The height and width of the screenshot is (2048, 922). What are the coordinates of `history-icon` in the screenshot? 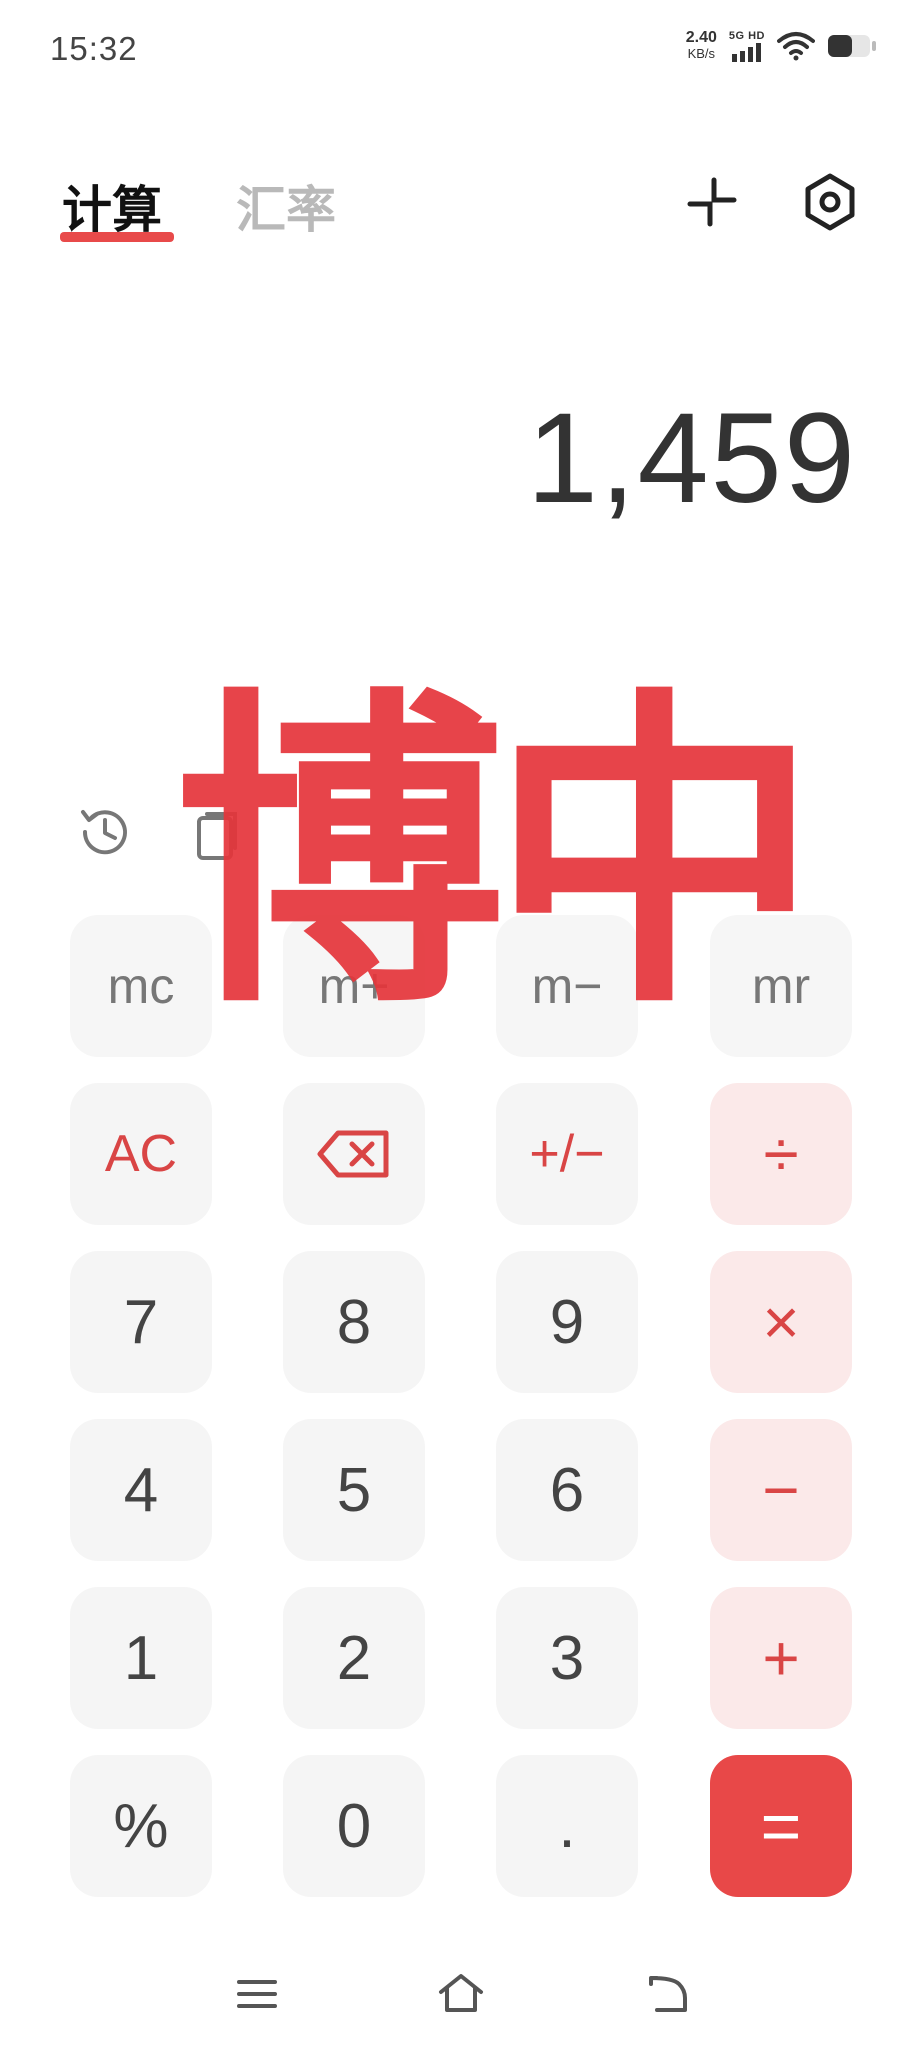 It's located at (105, 832).